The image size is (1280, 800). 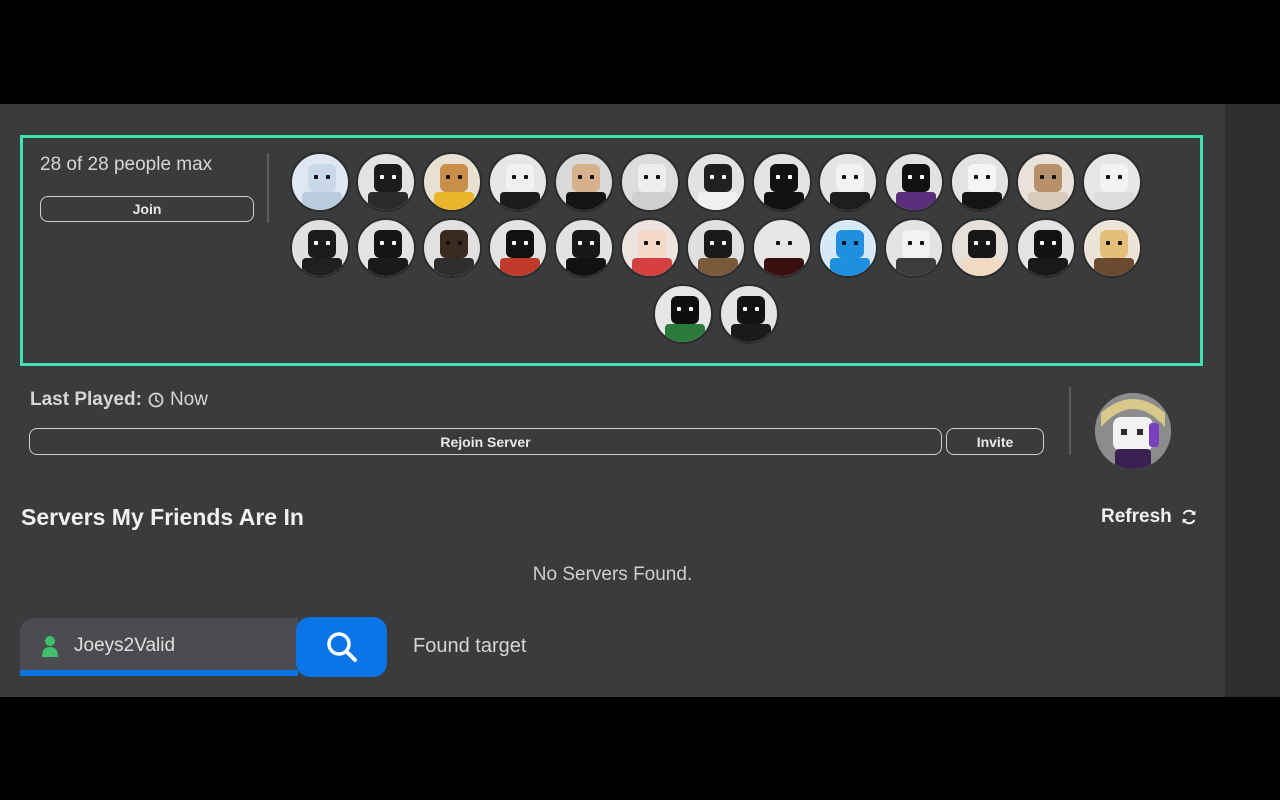 What do you see at coordinates (1149, 517) in the screenshot?
I see `refresh-button: Refresh` at bounding box center [1149, 517].